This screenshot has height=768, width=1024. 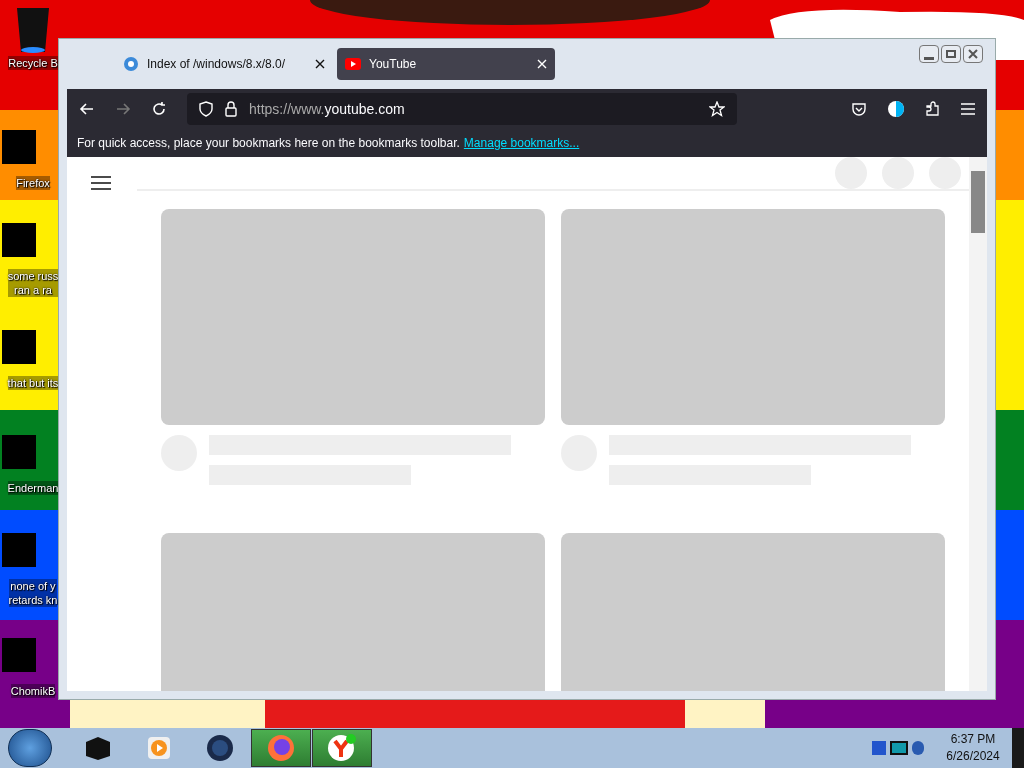 What do you see at coordinates (217, 64) in the screenshot?
I see `tab-title: Index of /windows/8.x/8.0/` at bounding box center [217, 64].